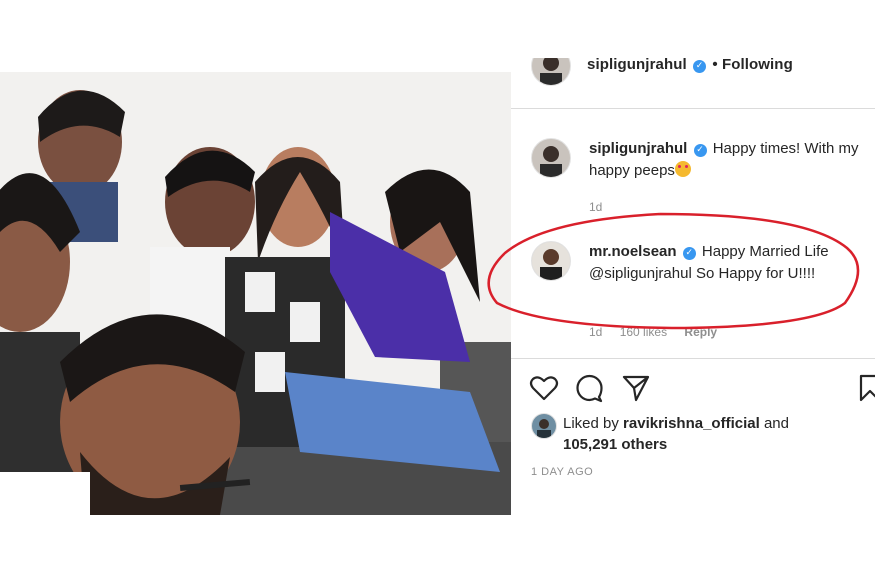 This screenshot has width=875, height=583. Describe the element at coordinates (643, 332) in the screenshot. I see `comment-likes: 160 likes` at that location.